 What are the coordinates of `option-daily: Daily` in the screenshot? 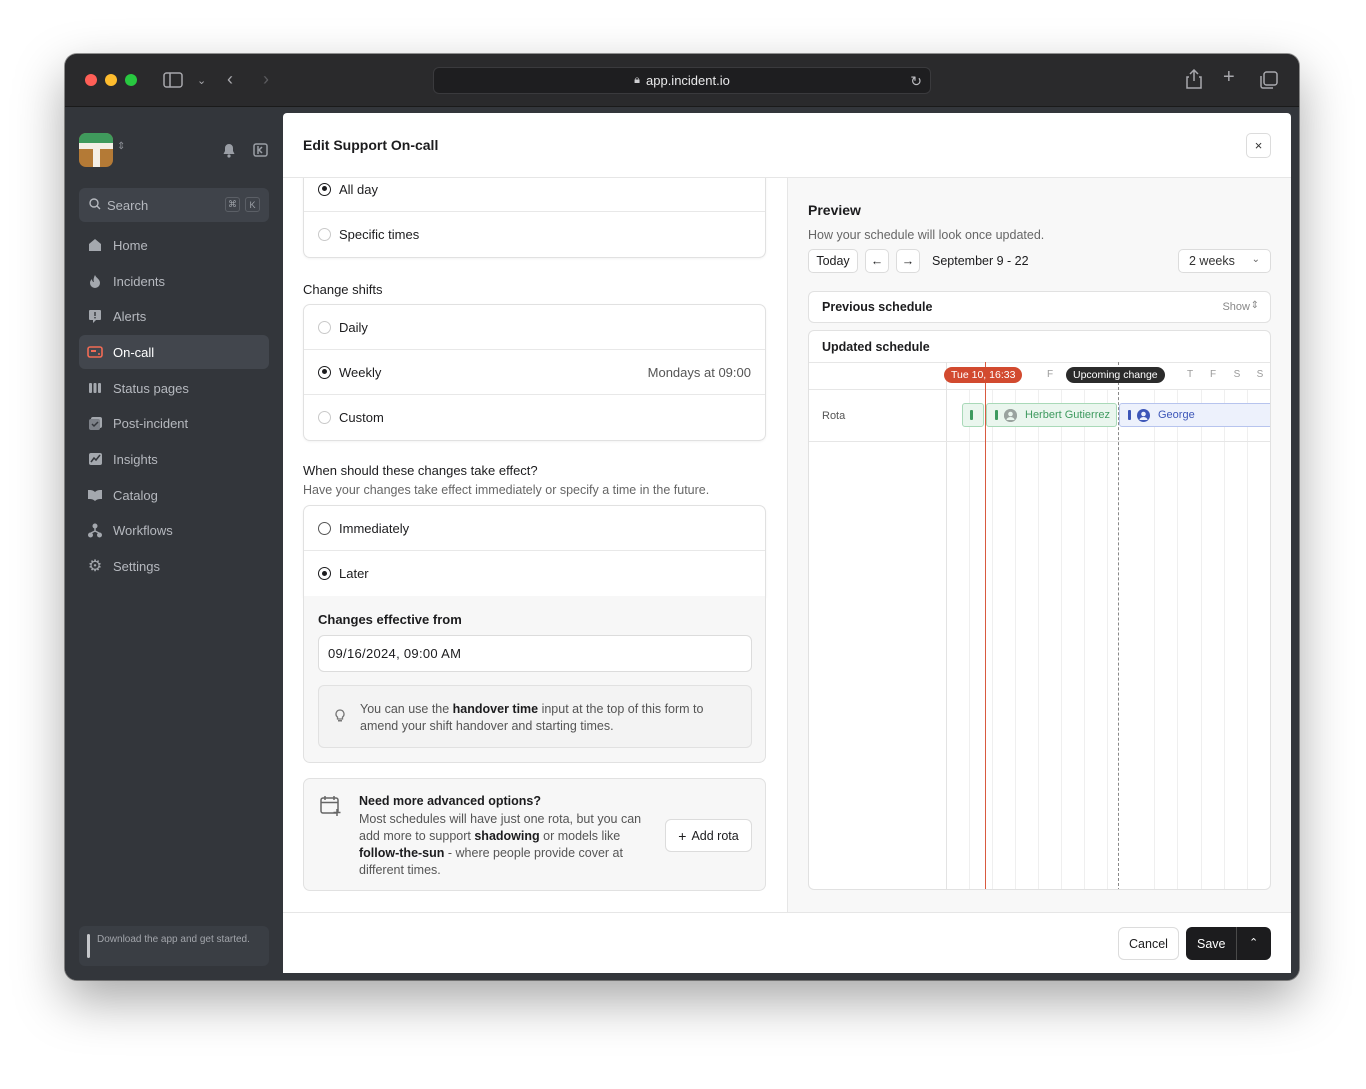 It's located at (534, 327).